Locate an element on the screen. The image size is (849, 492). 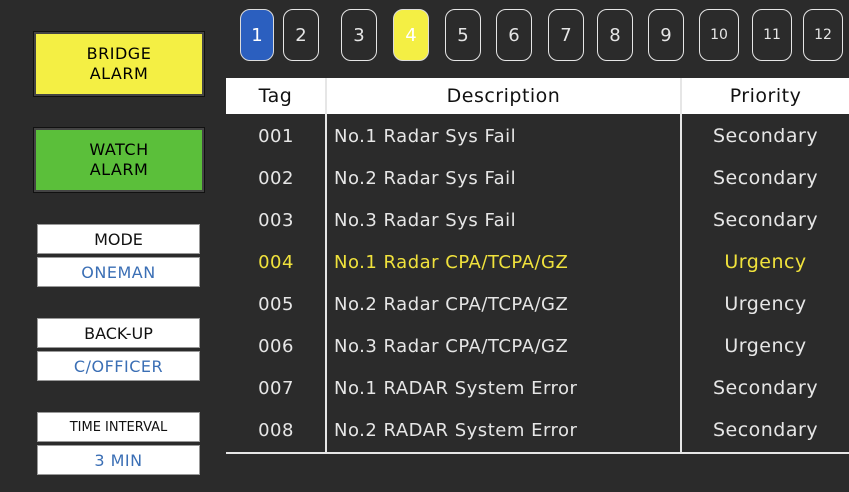
tab-12: 12 is located at coordinates (823, 35).